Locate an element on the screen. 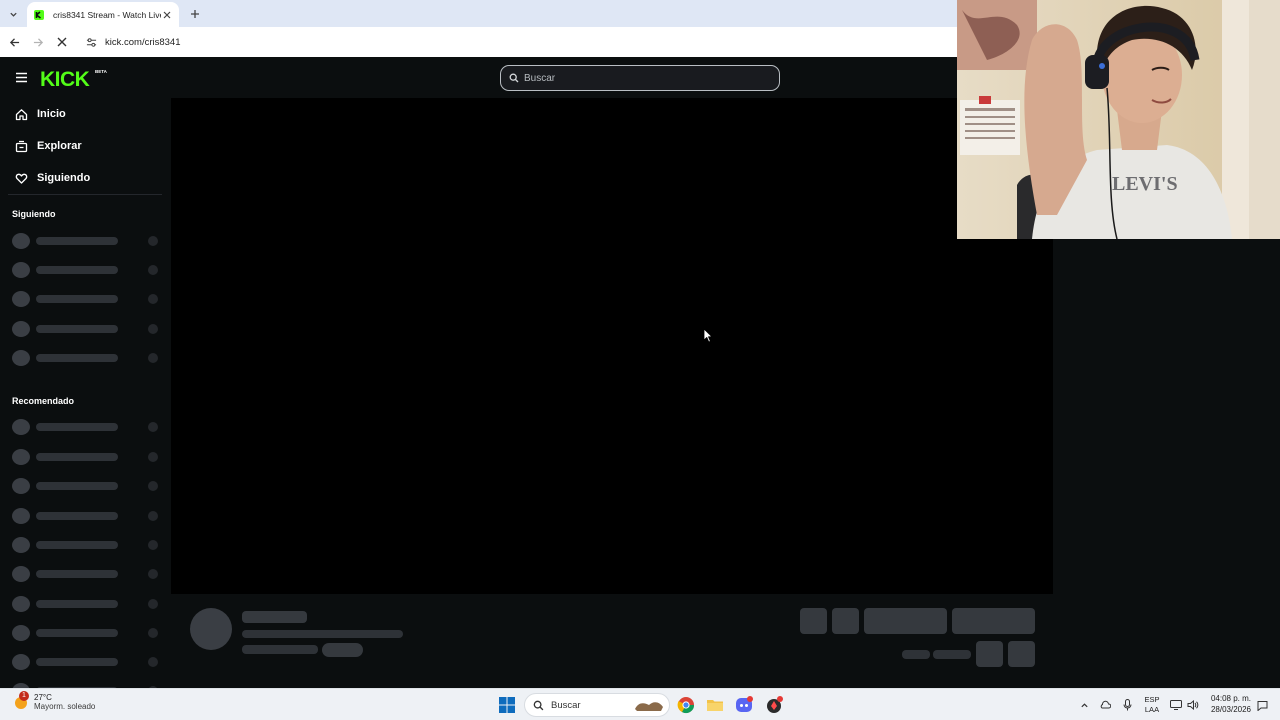  chrome-icon is located at coordinates (686, 705).